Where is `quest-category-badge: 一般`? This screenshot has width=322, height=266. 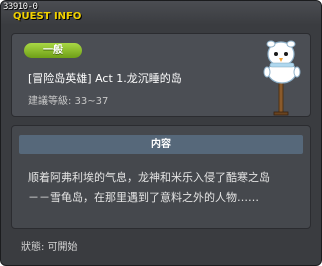
quest-category-badge: 一般 is located at coordinates (53, 50).